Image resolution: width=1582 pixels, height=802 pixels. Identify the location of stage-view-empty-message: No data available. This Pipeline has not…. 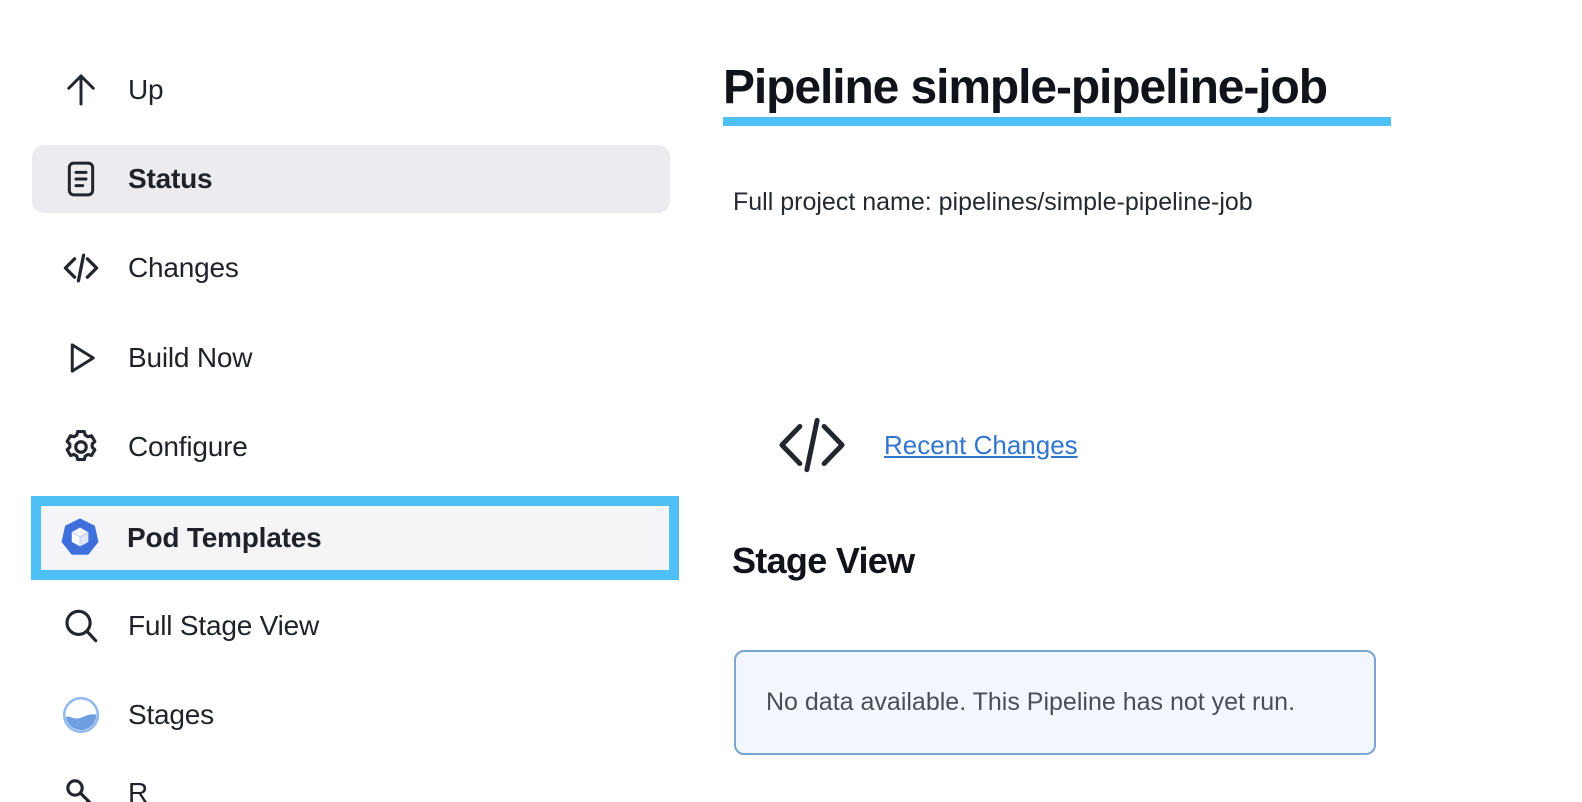
(1031, 702).